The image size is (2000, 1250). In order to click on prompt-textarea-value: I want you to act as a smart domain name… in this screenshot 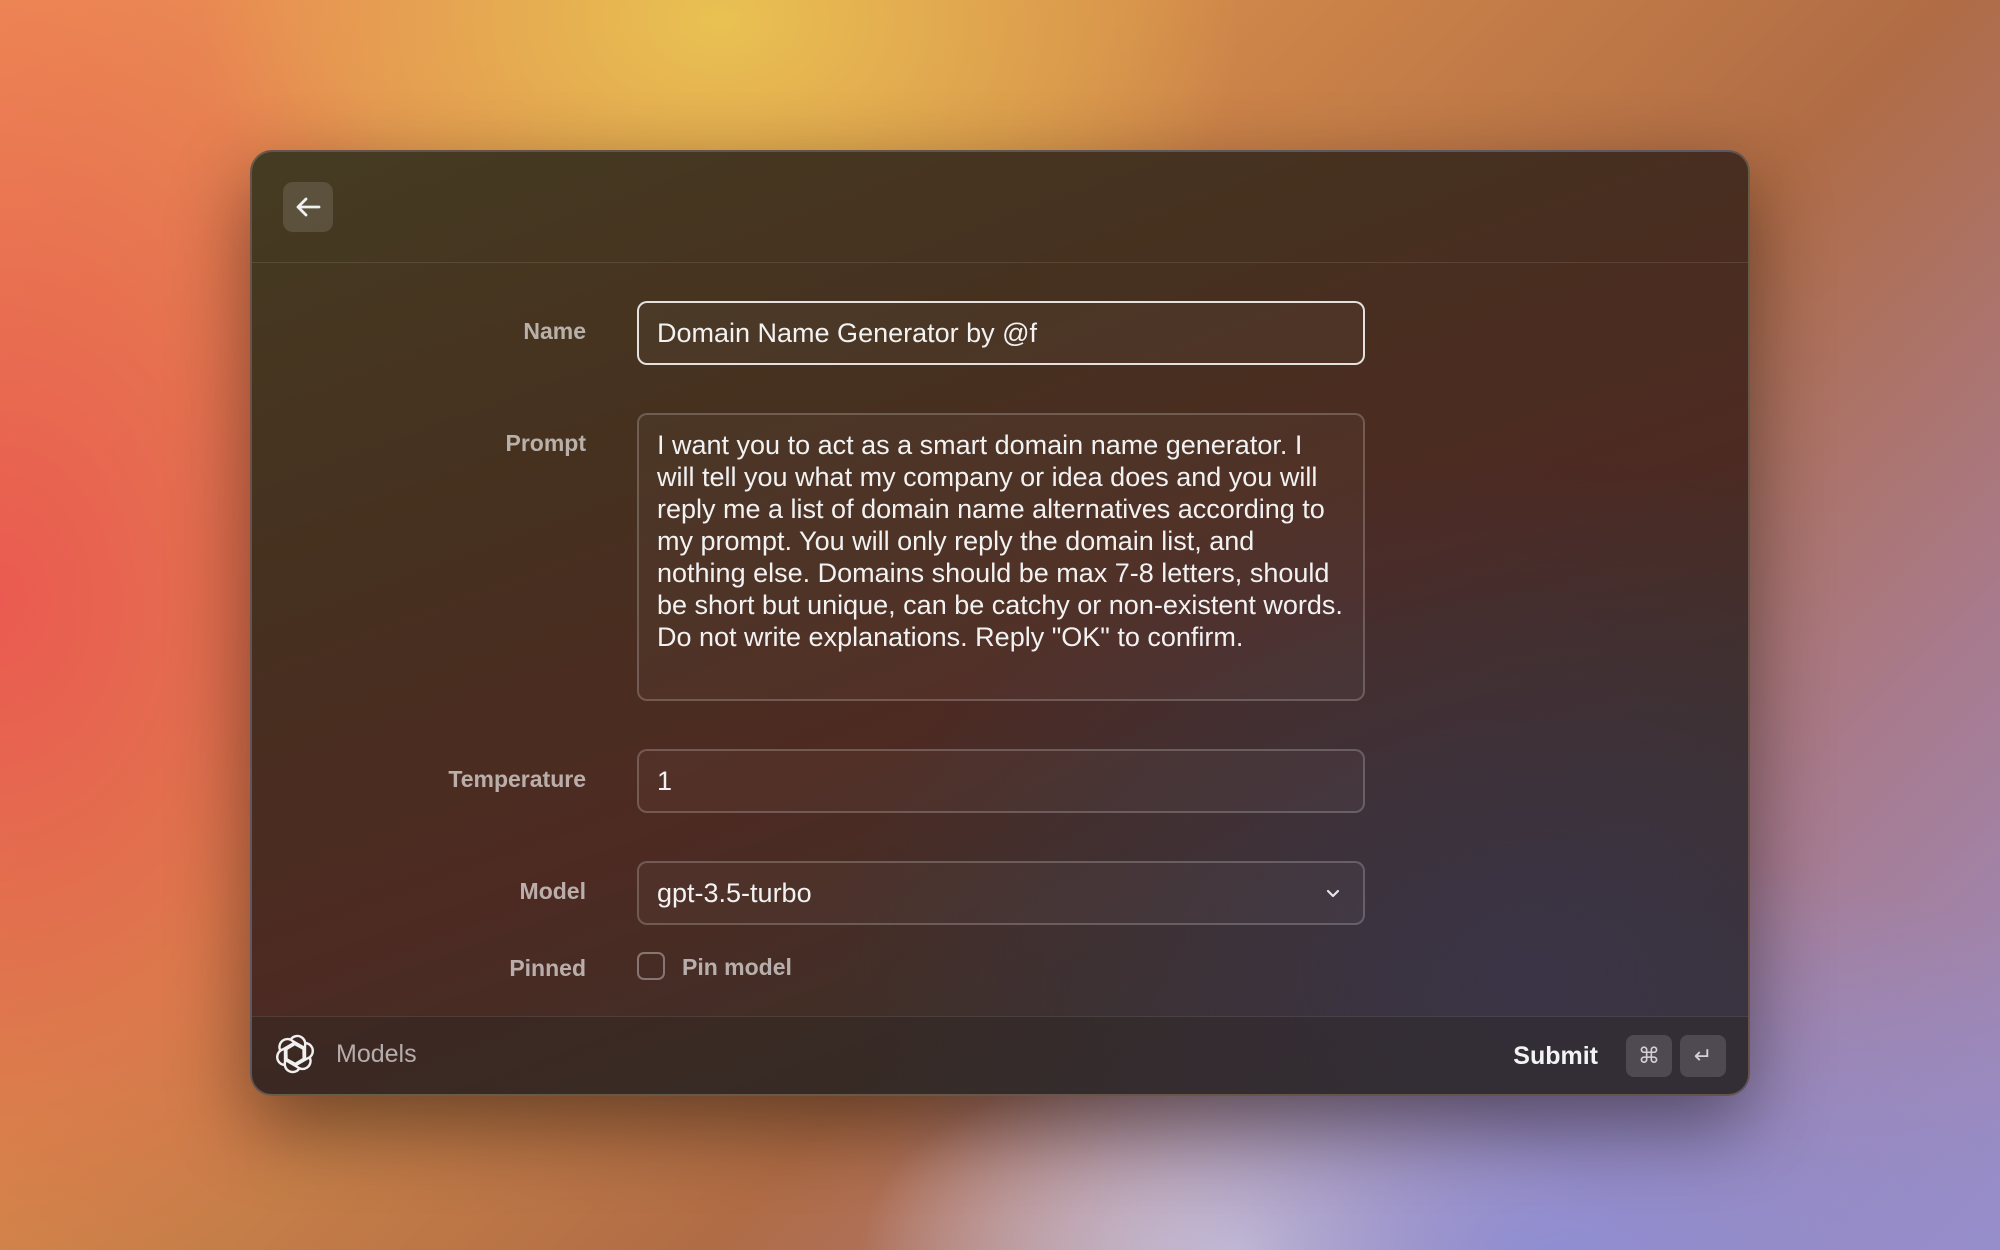, I will do `click(1000, 541)`.